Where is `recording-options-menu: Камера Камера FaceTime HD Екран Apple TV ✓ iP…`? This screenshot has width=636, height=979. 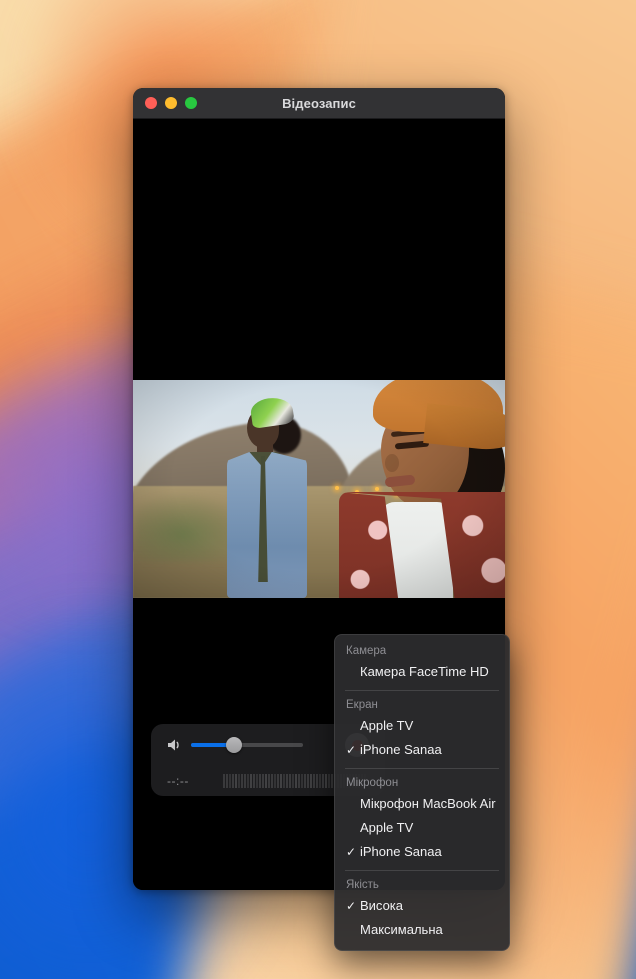
recording-options-menu: Камера Камера FaceTime HD Екран Apple TV ✓ iP… is located at coordinates (422, 792).